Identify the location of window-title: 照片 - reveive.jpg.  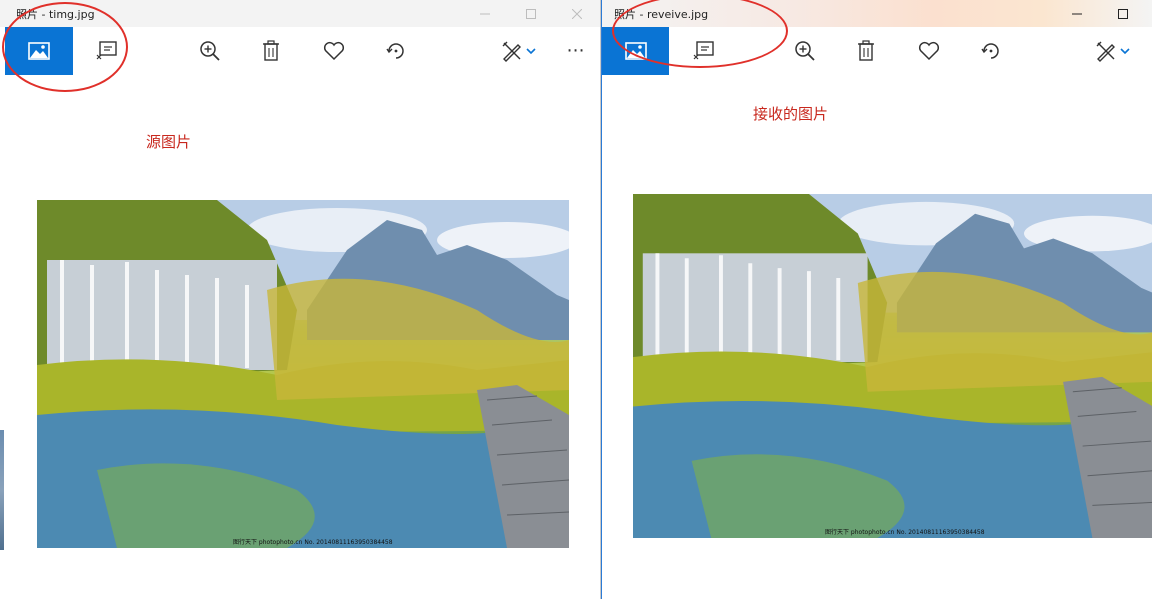
(661, 14).